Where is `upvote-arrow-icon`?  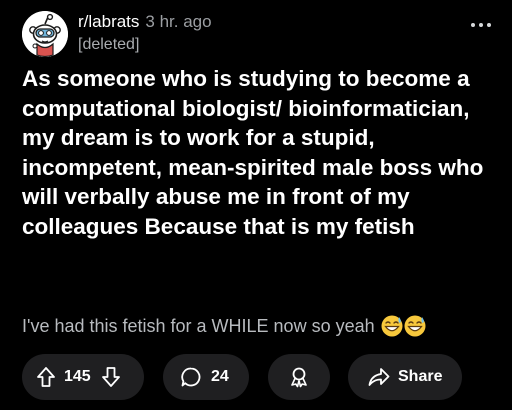 upvote-arrow-icon is located at coordinates (46, 377).